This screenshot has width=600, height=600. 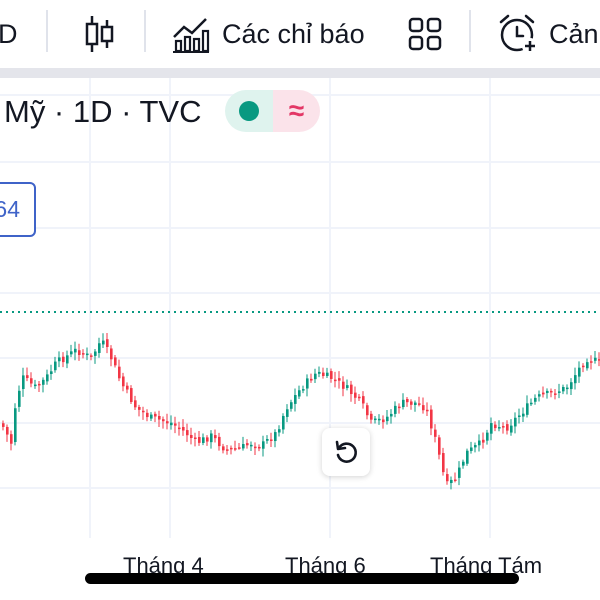 I want to click on interval-label: D, so click(x=9, y=33).